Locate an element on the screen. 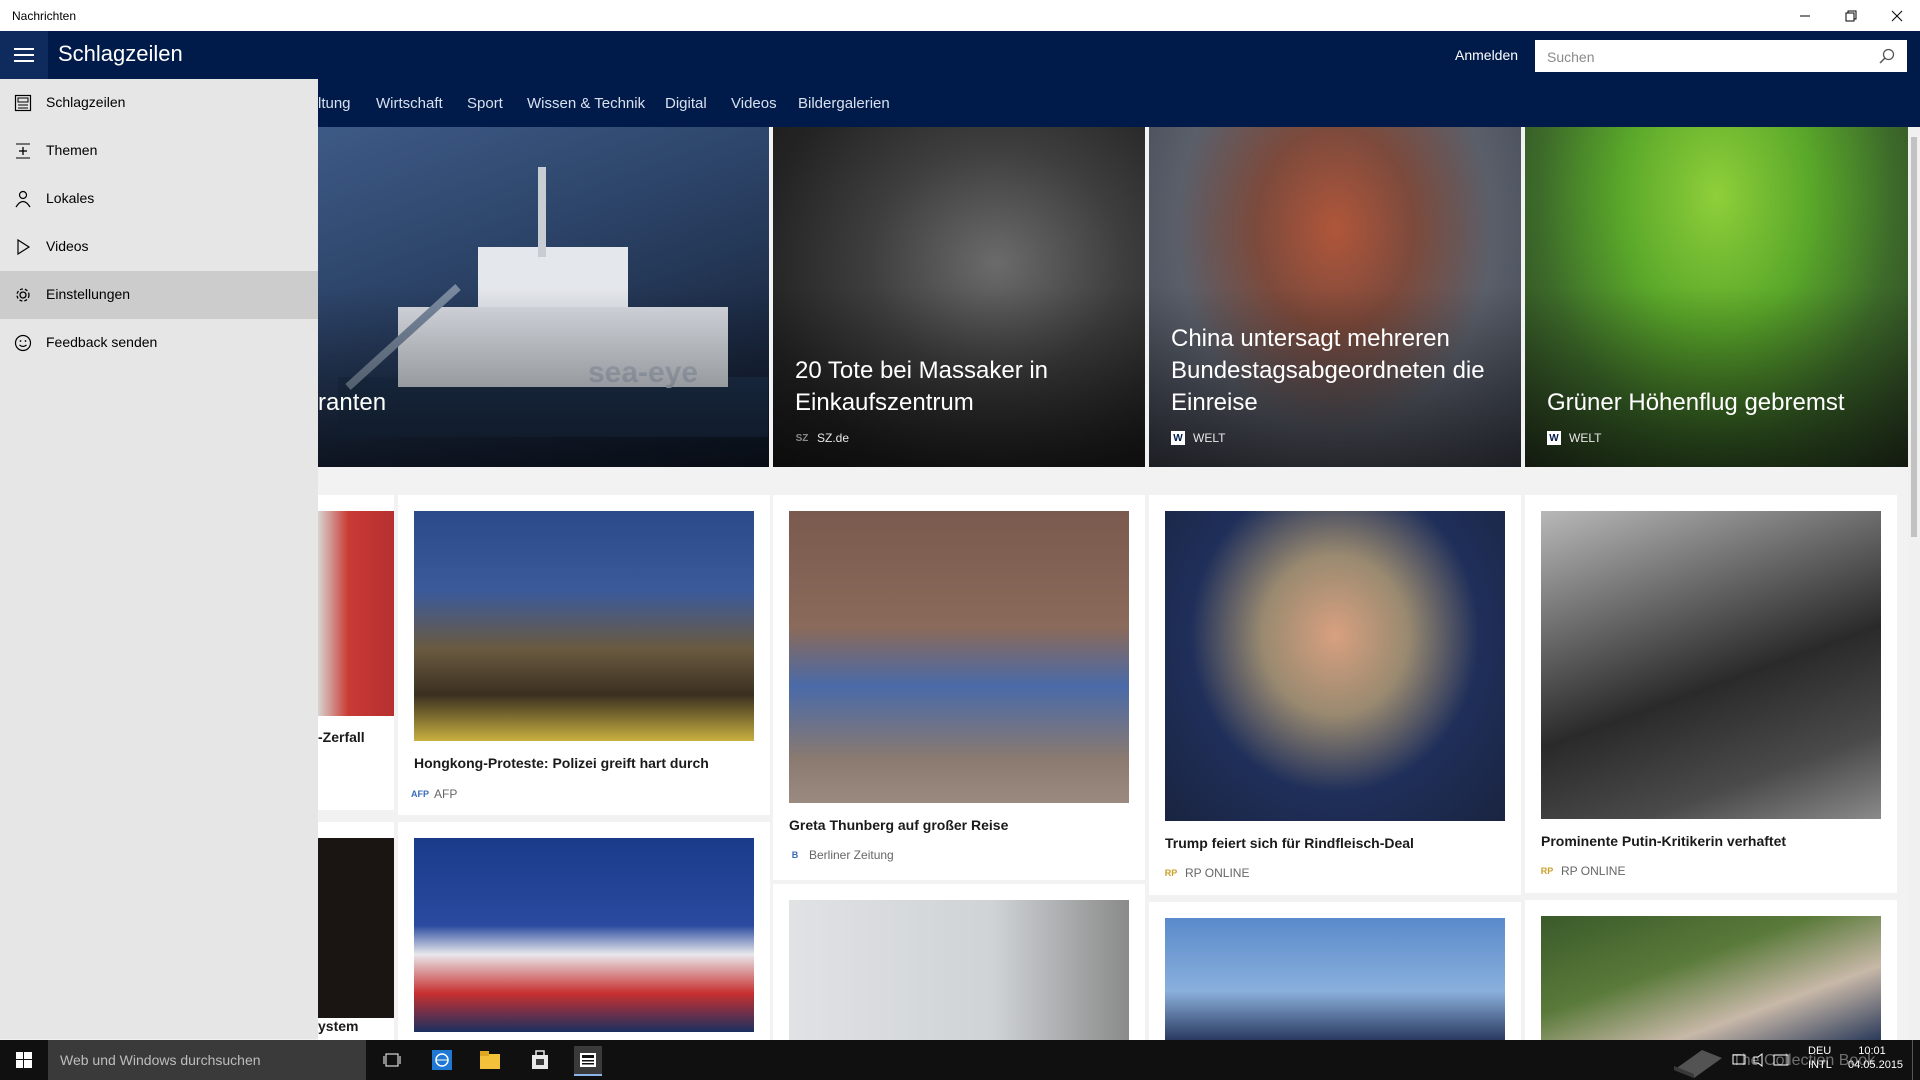 Image resolution: width=1920 pixels, height=1080 pixels. menu-item-label: Themen is located at coordinates (72, 150).